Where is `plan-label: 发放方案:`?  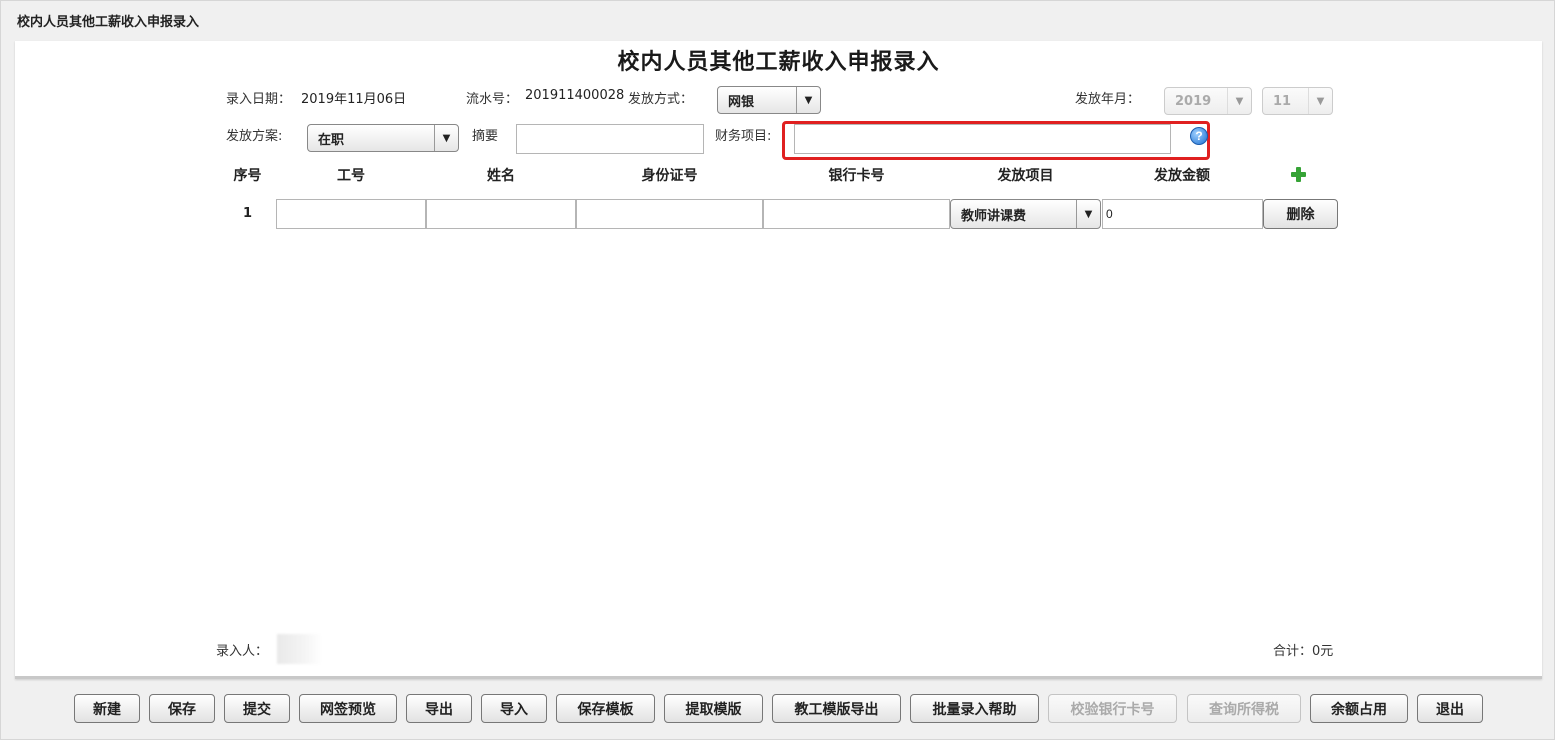 plan-label: 发放方案: is located at coordinates (254, 136).